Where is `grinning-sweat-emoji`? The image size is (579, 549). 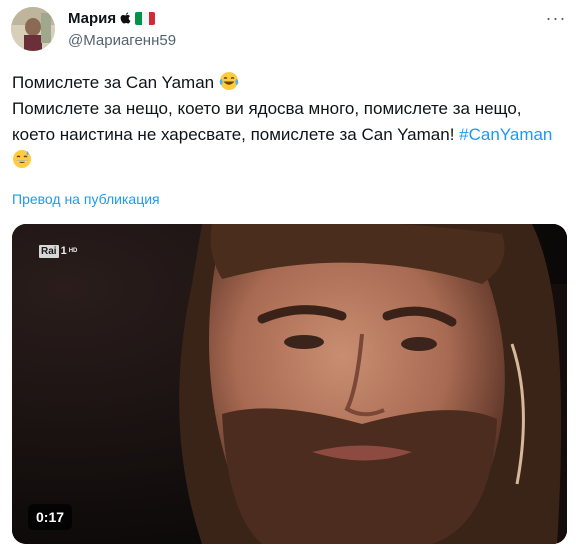
grinning-sweat-emoji is located at coordinates (22, 159).